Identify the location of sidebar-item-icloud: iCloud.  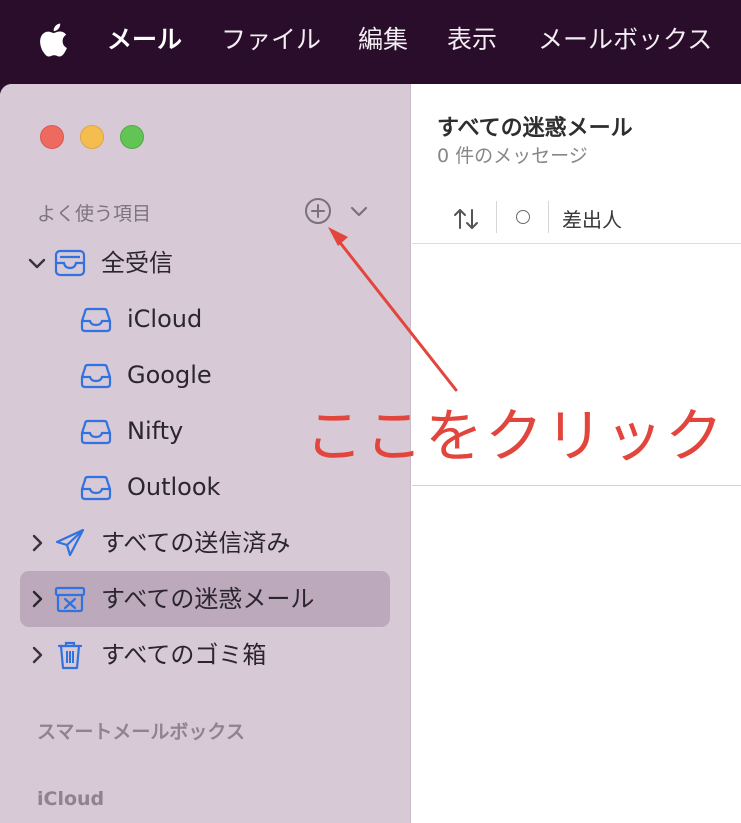
(205, 319).